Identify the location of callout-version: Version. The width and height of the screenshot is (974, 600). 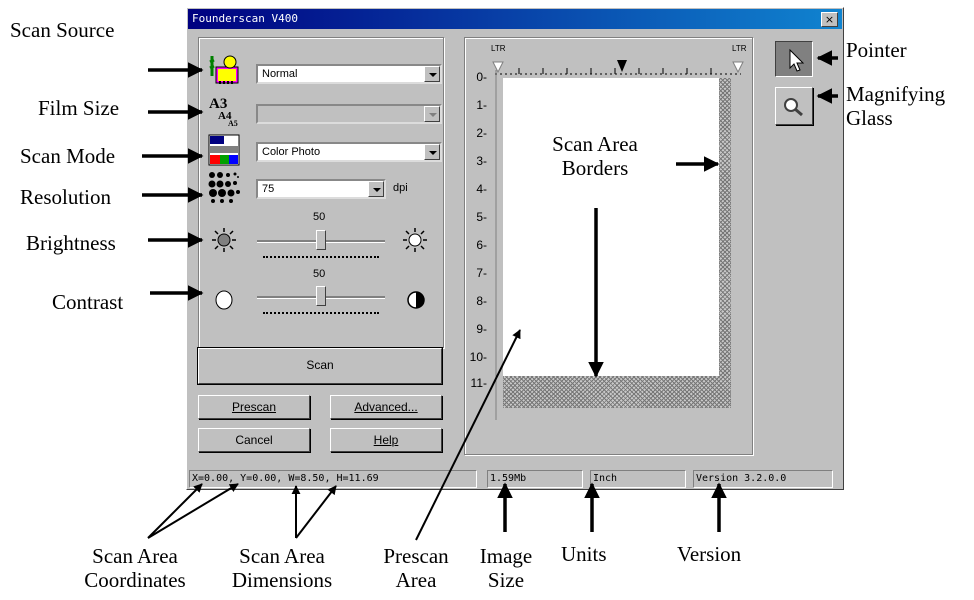
(709, 554).